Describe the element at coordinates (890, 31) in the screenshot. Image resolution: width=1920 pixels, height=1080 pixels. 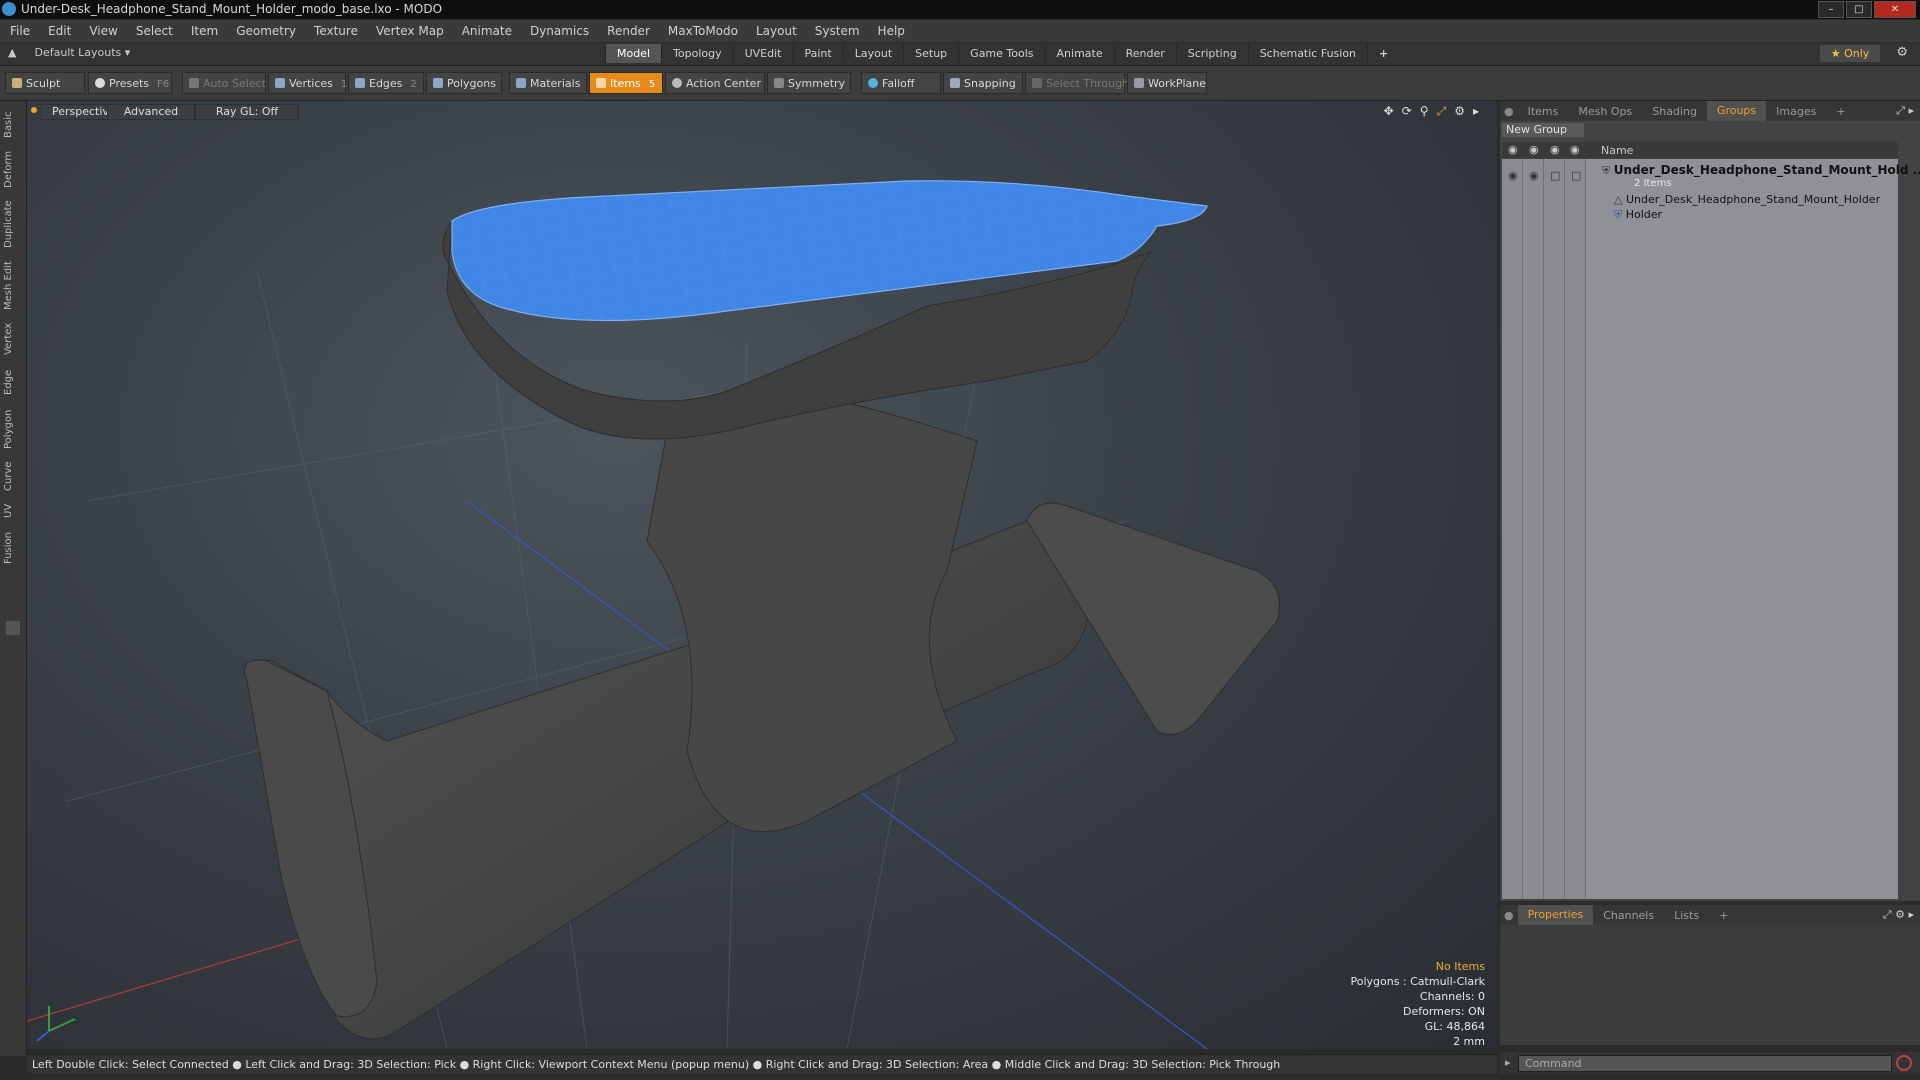
I see `menu-help: Help` at that location.